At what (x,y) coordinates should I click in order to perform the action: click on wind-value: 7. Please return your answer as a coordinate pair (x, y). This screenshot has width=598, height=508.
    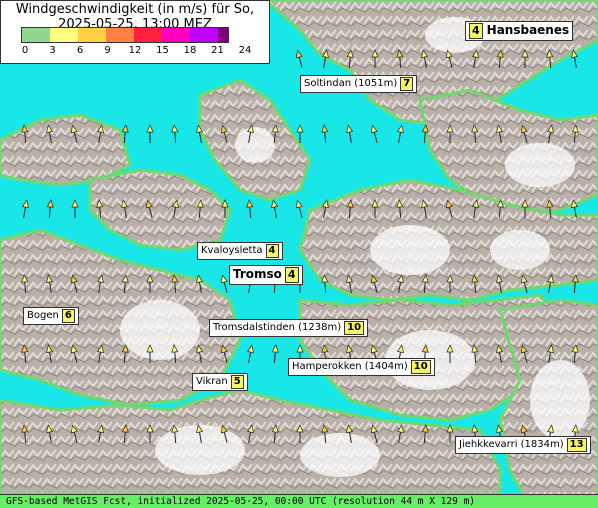
    Looking at the image, I should click on (407, 84).